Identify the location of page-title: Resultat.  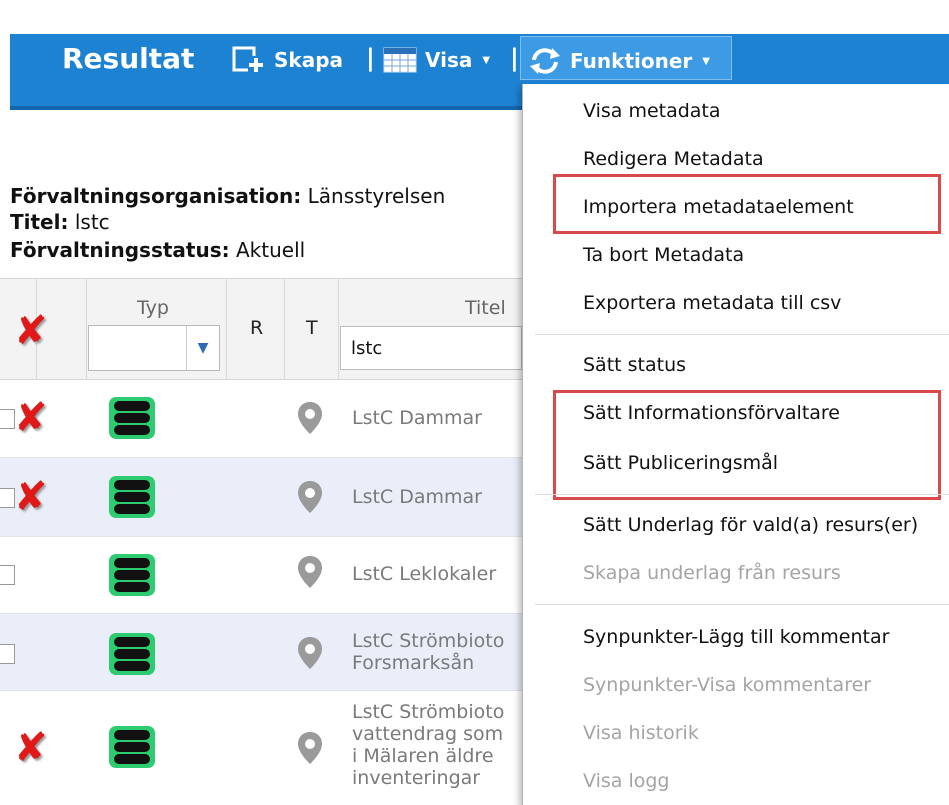
(128, 58).